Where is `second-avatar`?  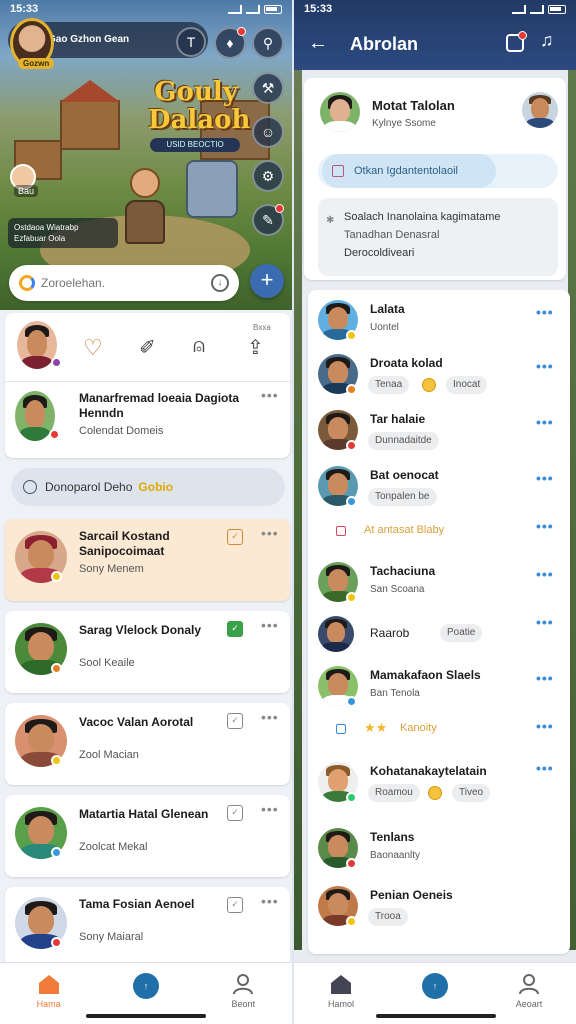 second-avatar is located at coordinates (540, 110).